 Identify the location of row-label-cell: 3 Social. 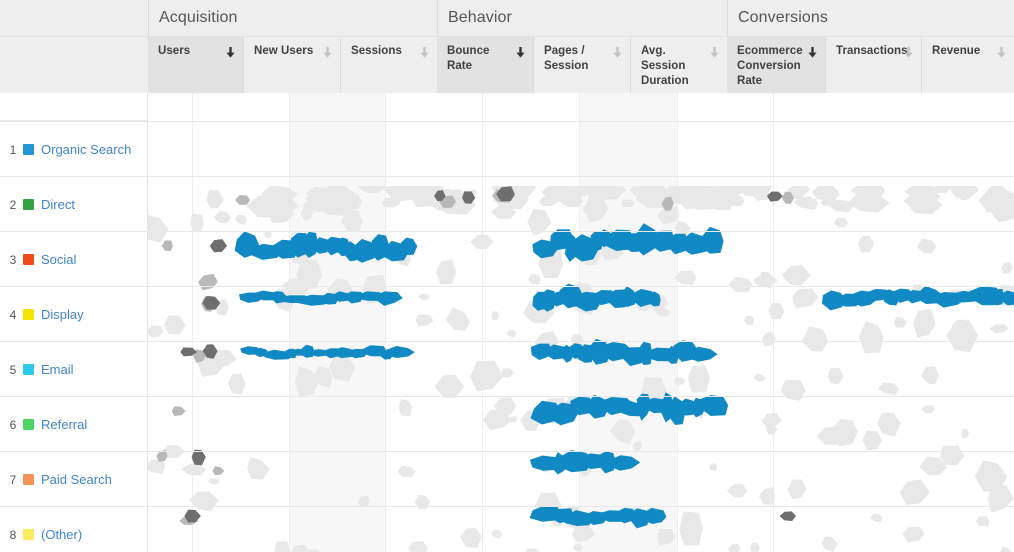
(74, 259).